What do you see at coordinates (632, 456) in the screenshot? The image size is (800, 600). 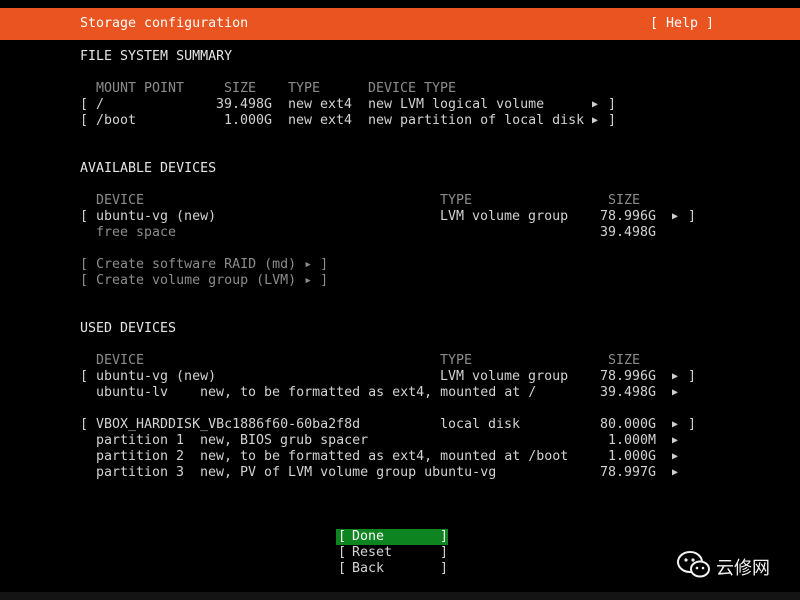 I see `used-size: 1.000G` at bounding box center [632, 456].